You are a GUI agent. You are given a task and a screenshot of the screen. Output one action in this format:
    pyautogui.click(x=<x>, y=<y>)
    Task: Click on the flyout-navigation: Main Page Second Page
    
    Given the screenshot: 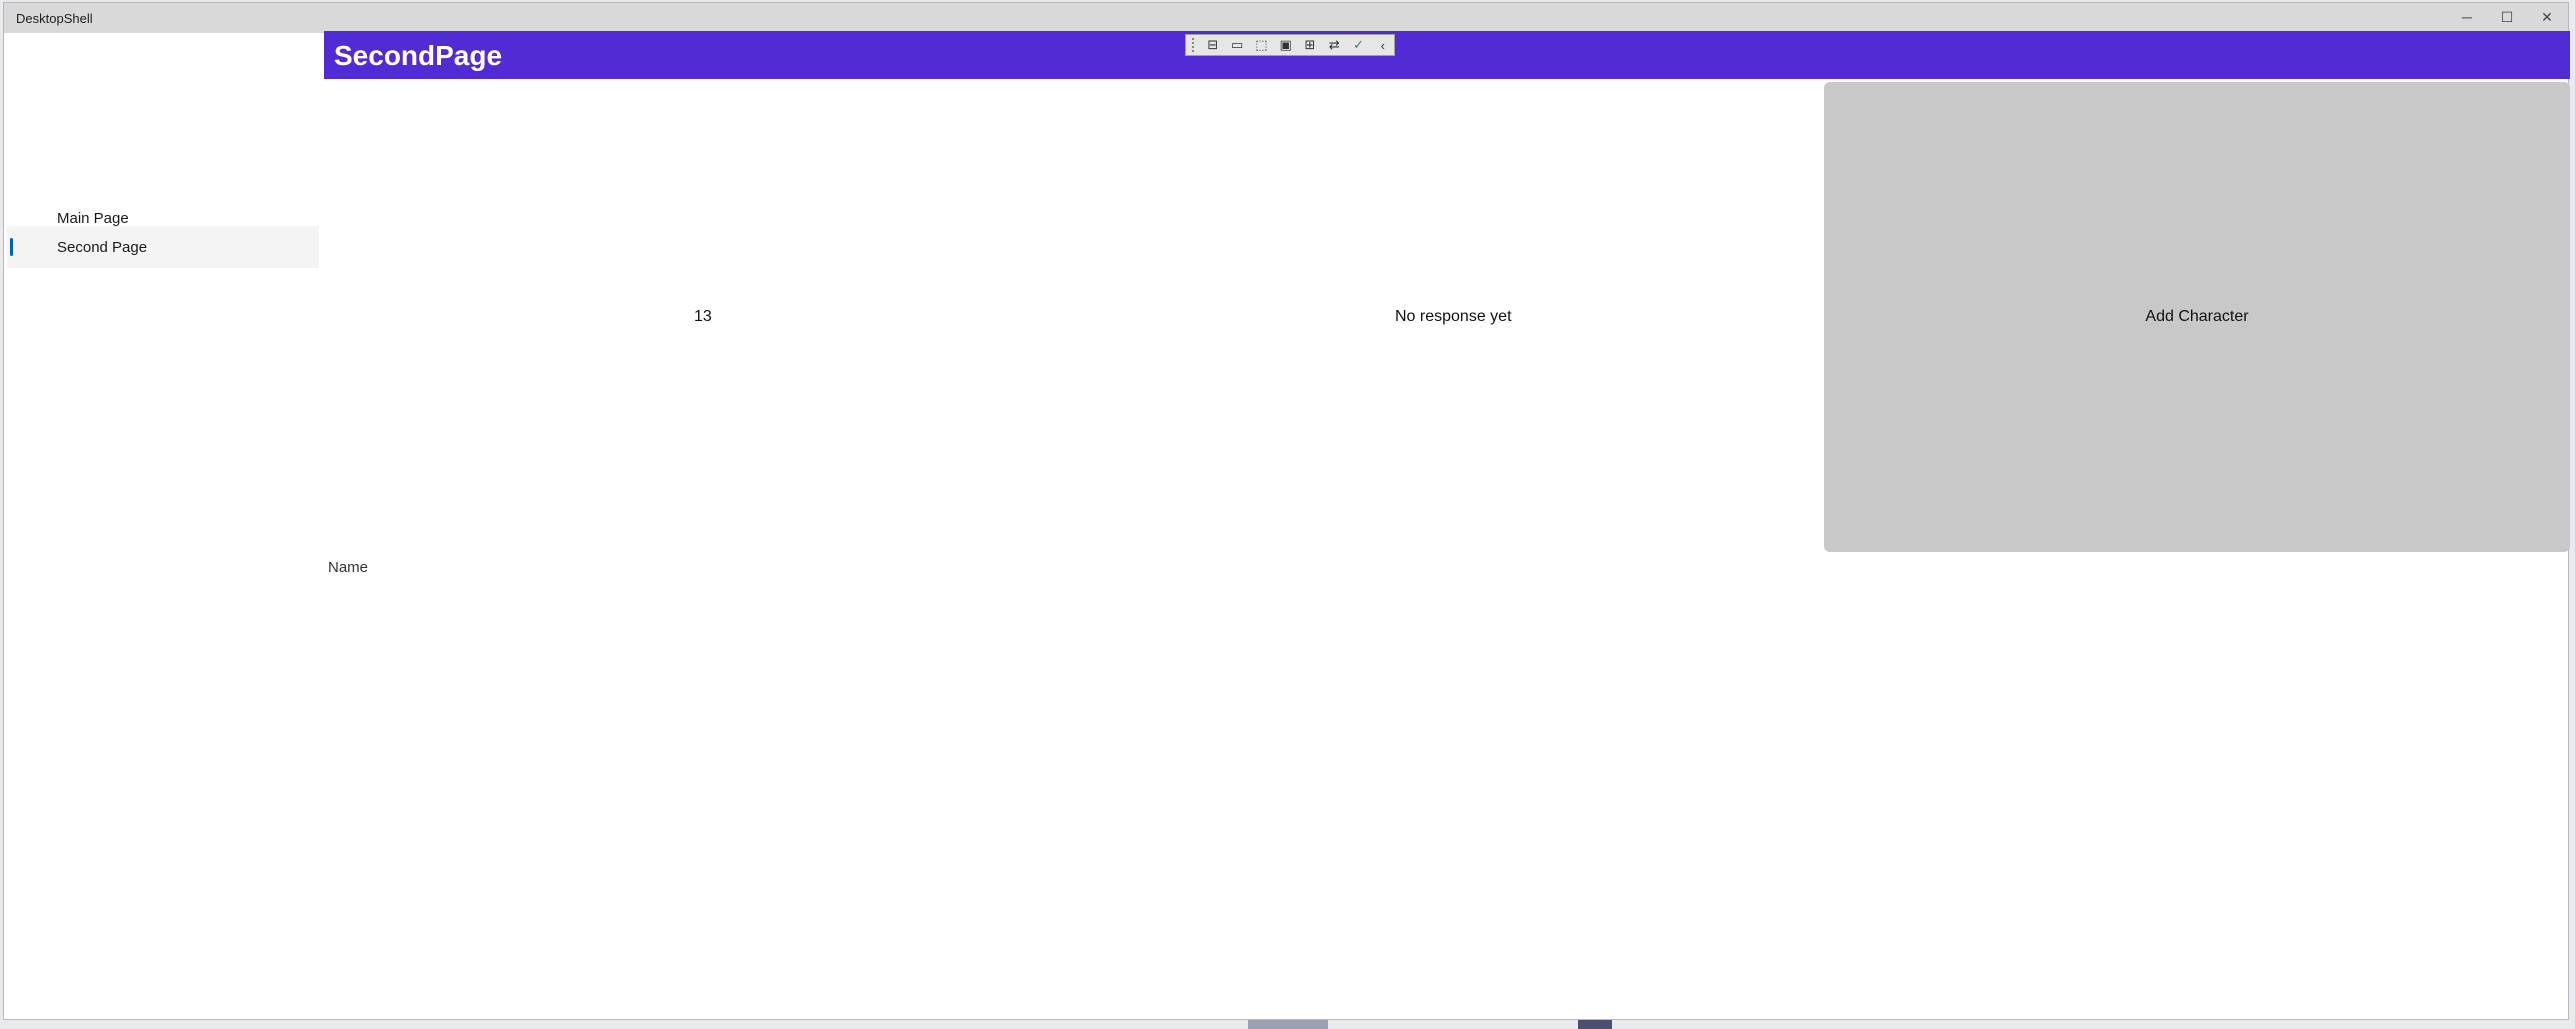 What is the action you would take?
    pyautogui.click(x=163, y=526)
    